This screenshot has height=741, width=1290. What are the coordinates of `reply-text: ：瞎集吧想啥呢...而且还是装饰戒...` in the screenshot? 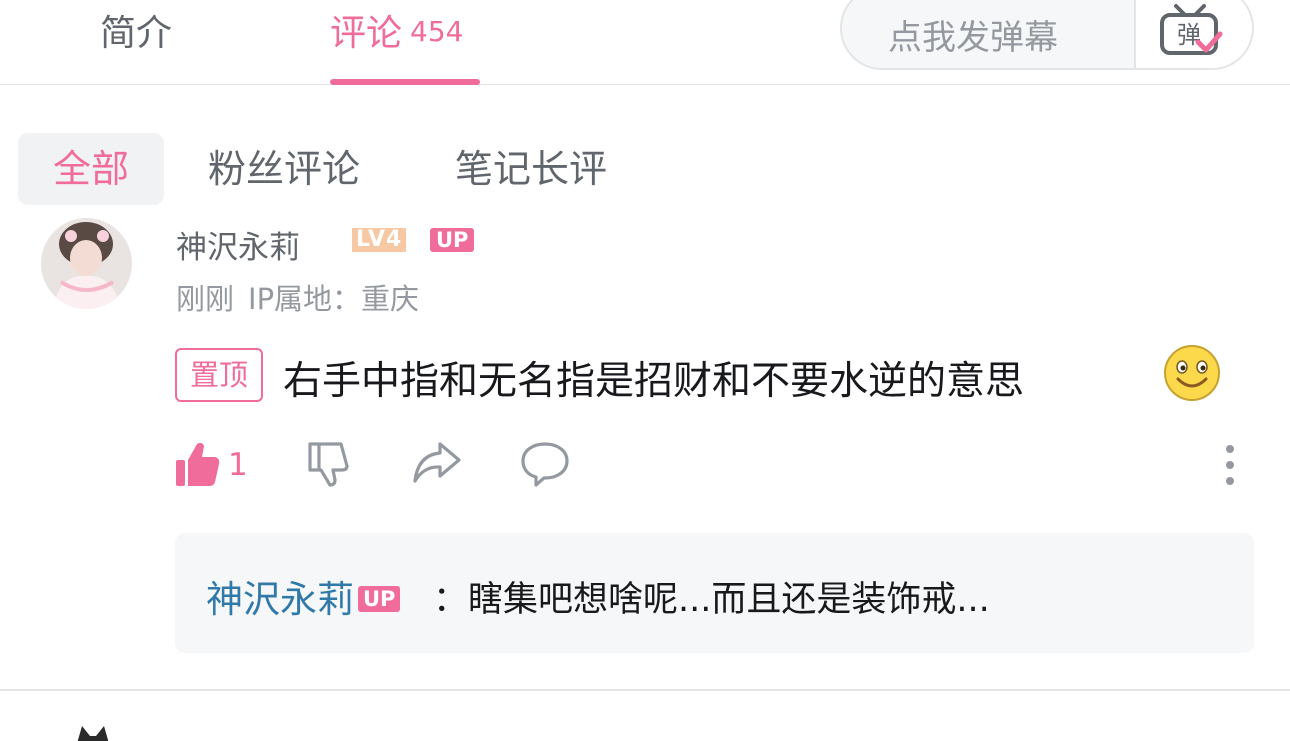 It's located at (711, 600).